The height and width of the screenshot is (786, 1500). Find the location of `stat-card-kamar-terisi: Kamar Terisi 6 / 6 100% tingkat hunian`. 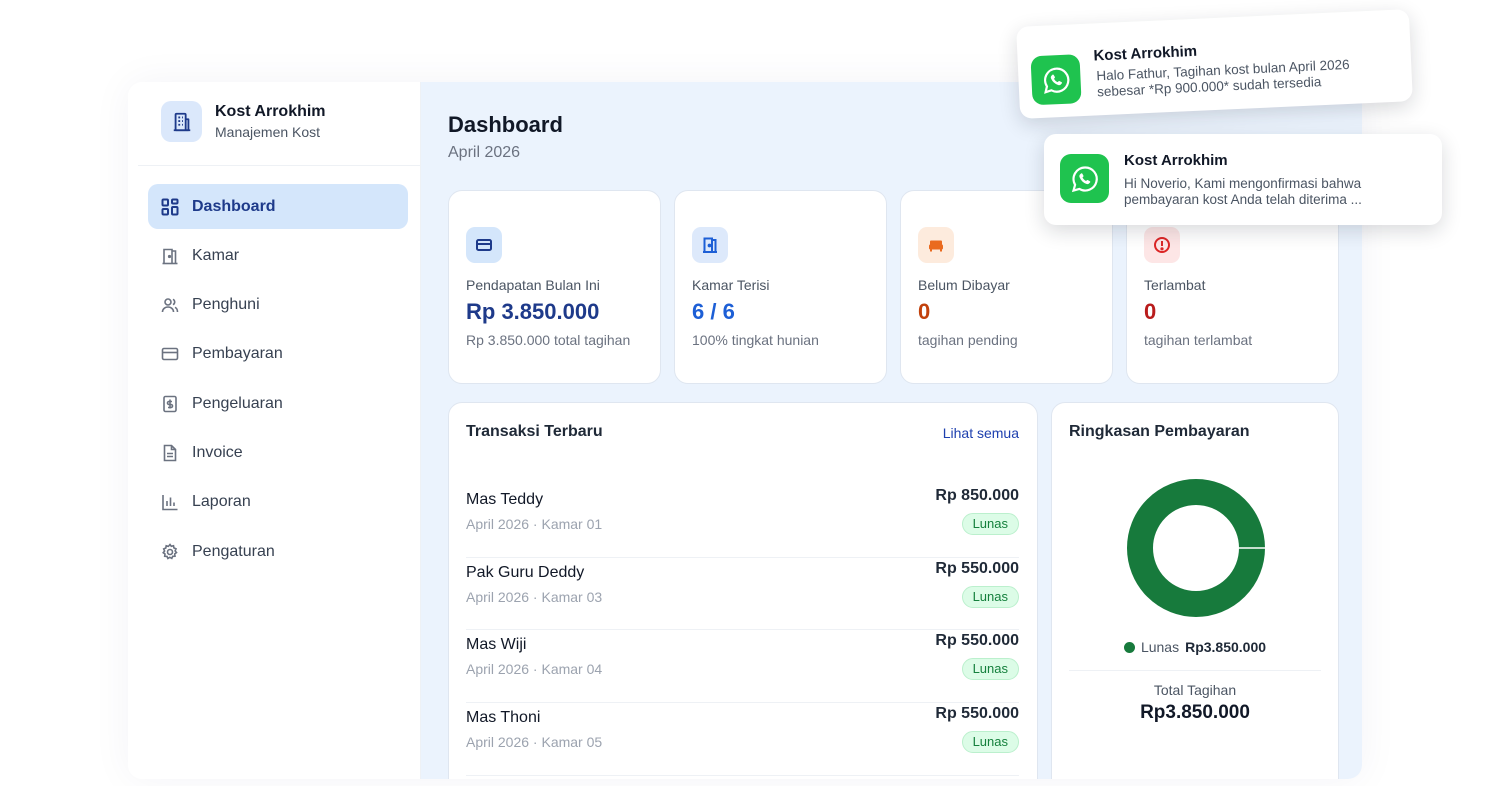

stat-card-kamar-terisi: Kamar Terisi 6 / 6 100% tingkat hunian is located at coordinates (780, 287).